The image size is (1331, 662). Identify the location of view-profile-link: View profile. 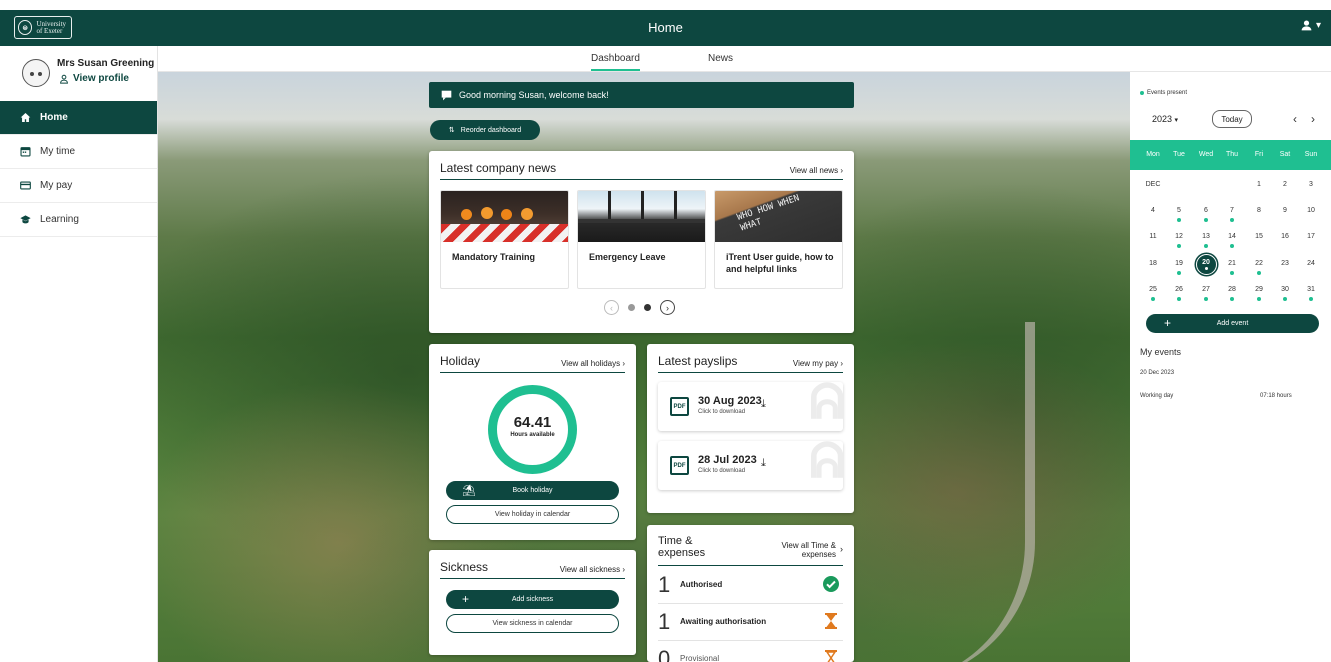
(94, 78).